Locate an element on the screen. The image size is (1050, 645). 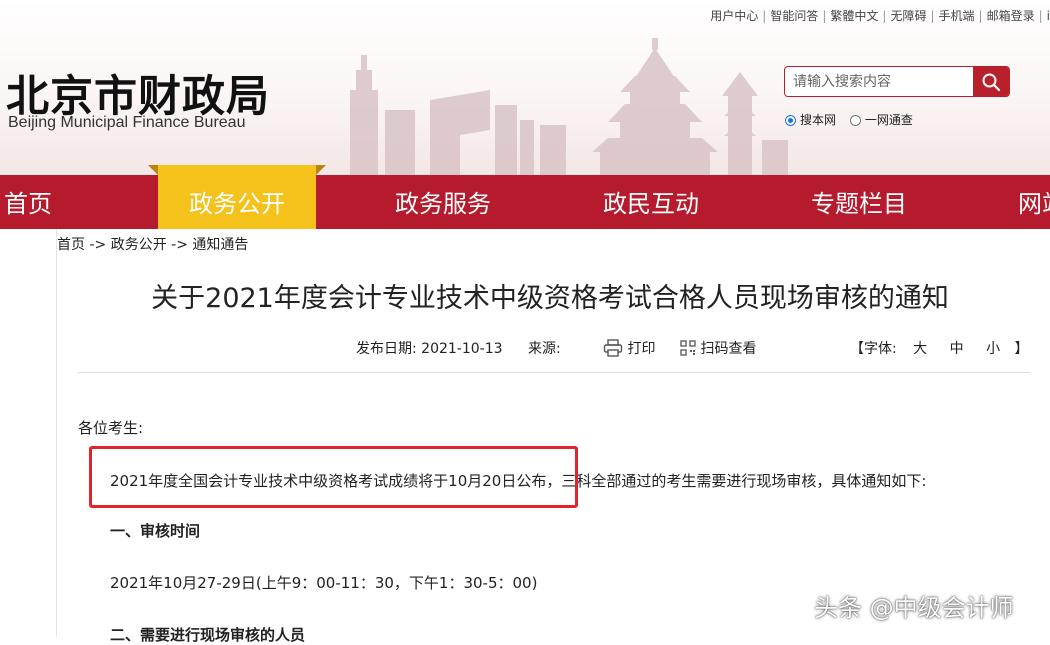
top-link-user-center: 用户中心 is located at coordinates (734, 16).